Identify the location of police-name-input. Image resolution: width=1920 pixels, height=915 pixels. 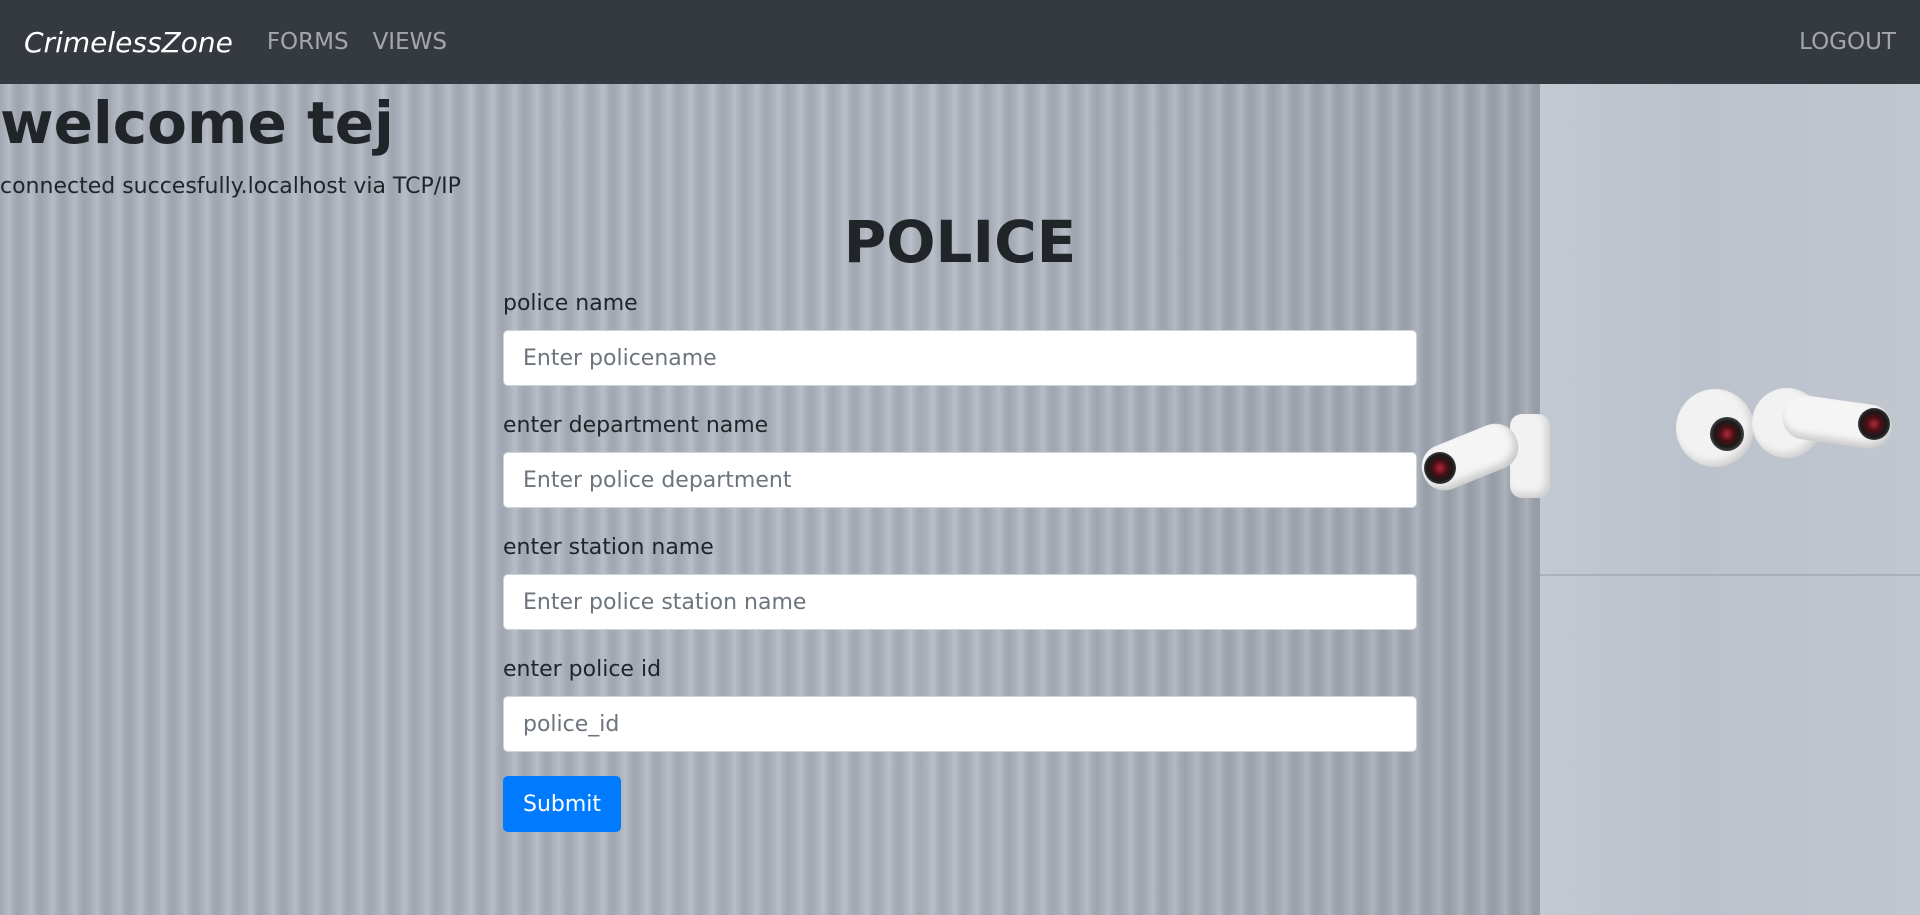
(960, 358).